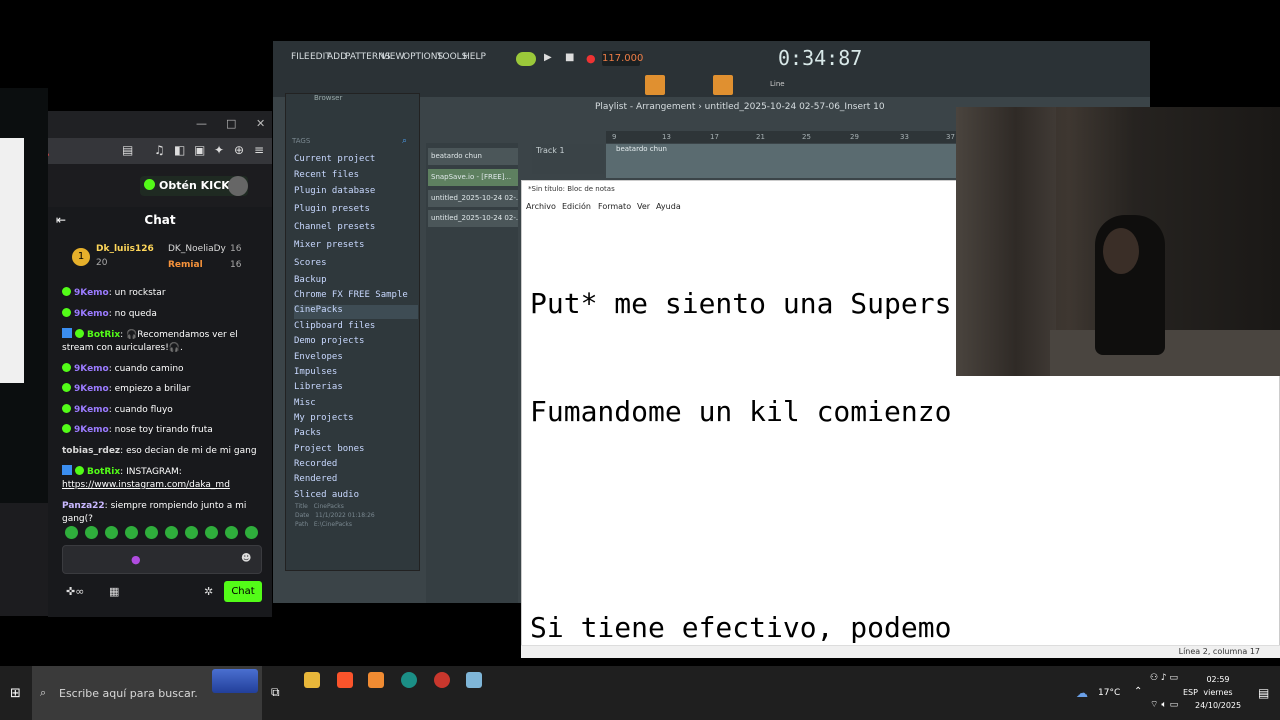  Describe the element at coordinates (356, 420) in the screenshot. I see `browser-item: My projects` at that location.